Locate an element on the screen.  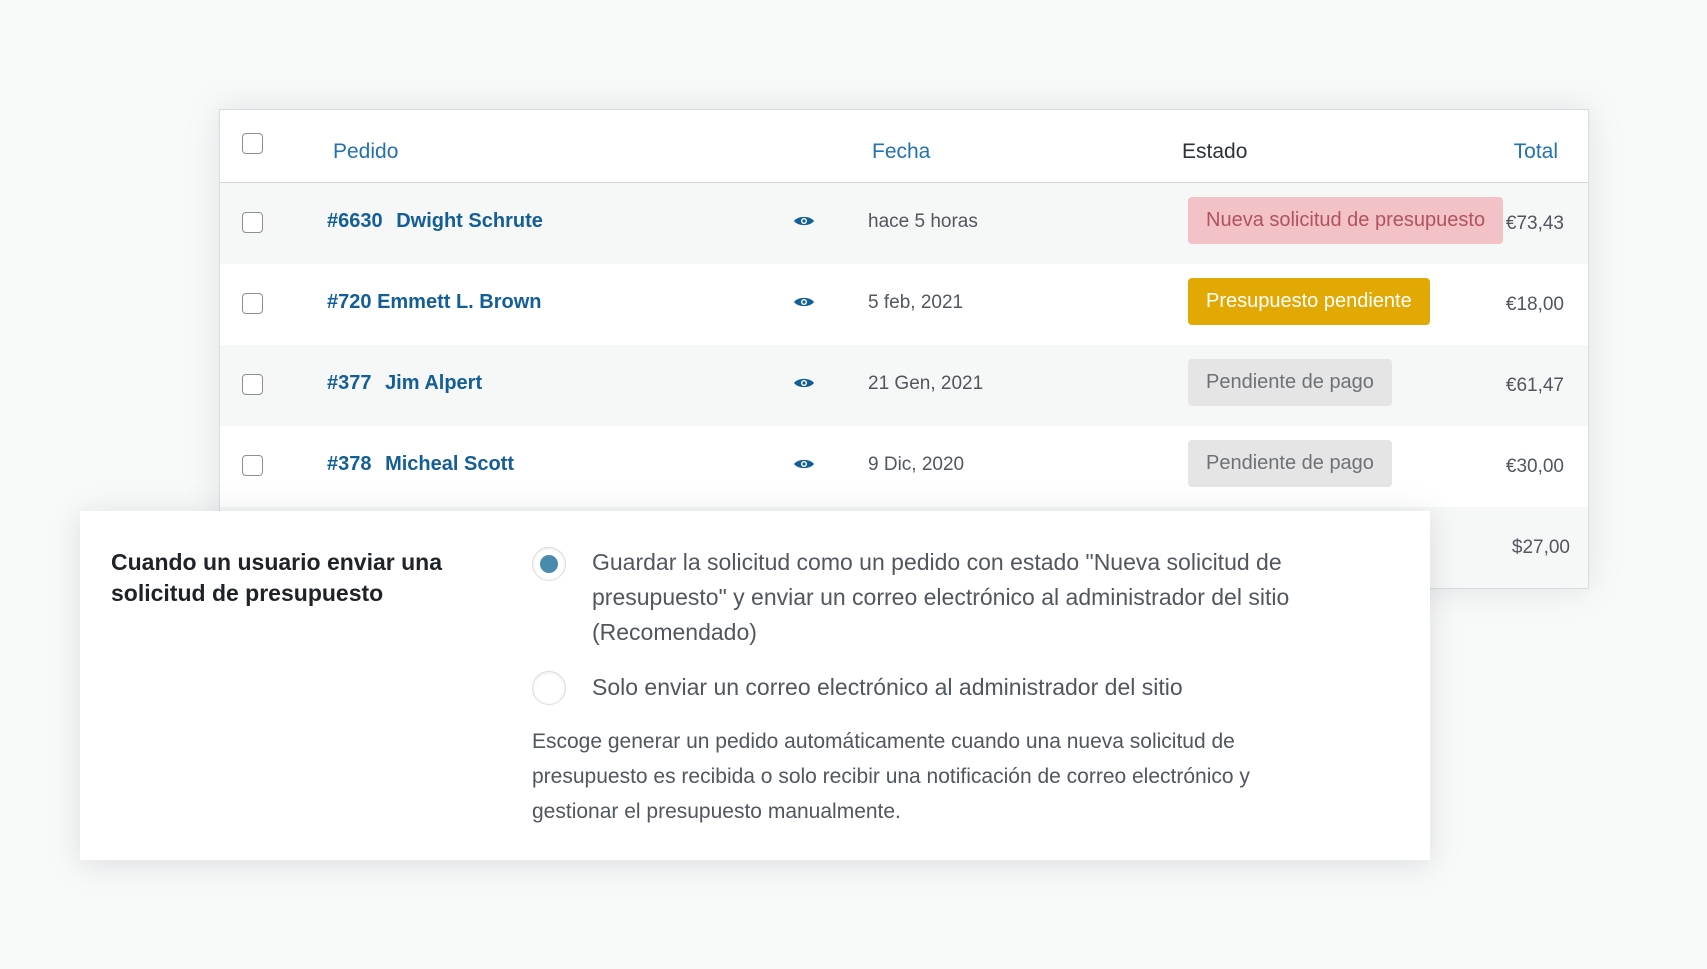
column-pedido: Pedido is located at coordinates (365, 152).